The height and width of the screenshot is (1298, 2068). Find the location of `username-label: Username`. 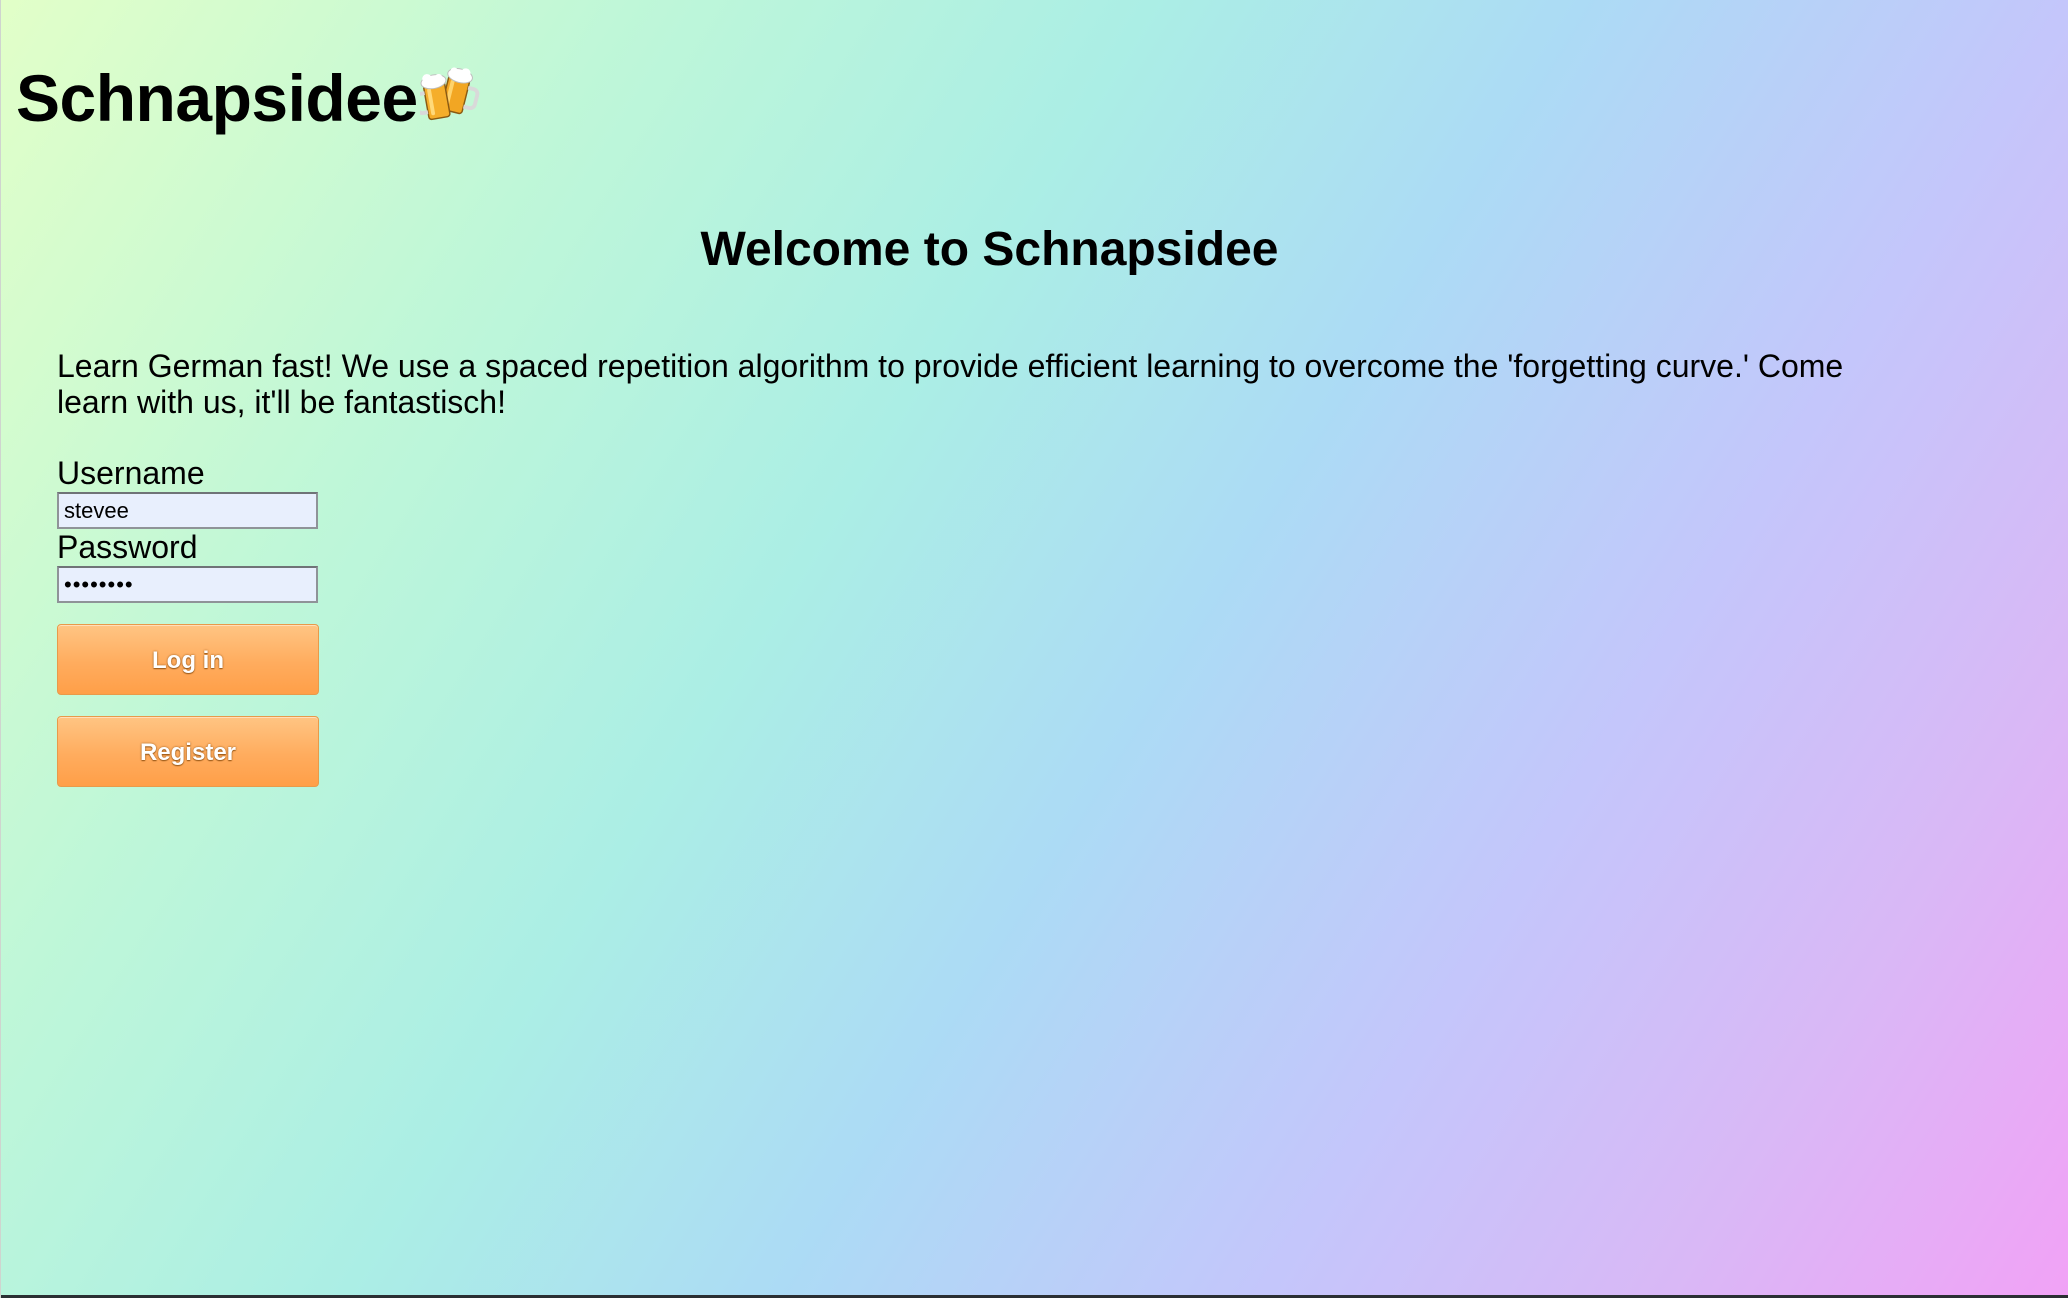

username-label: Username is located at coordinates (131, 473).